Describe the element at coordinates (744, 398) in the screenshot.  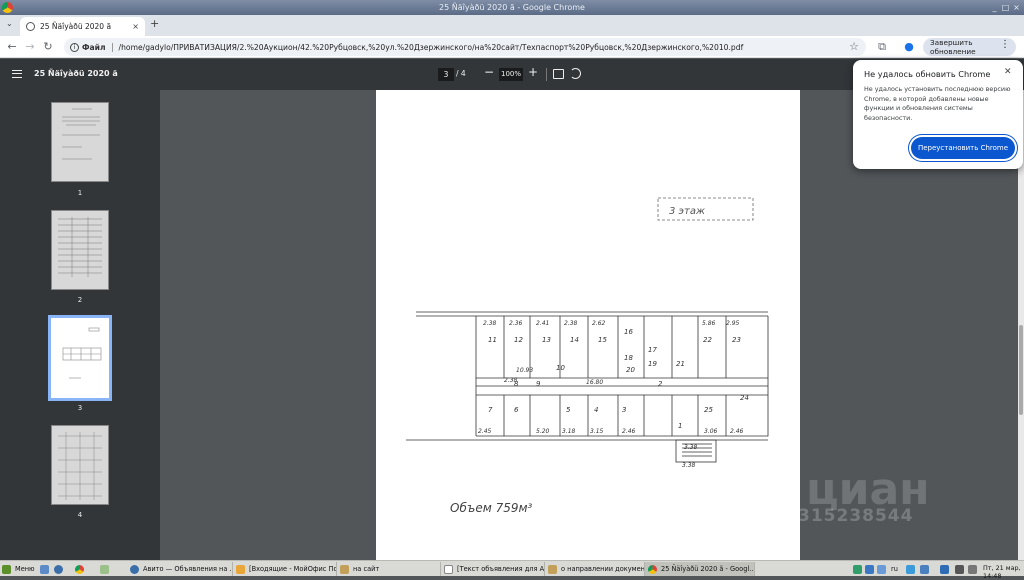
I see `svg-text: 24` at that location.